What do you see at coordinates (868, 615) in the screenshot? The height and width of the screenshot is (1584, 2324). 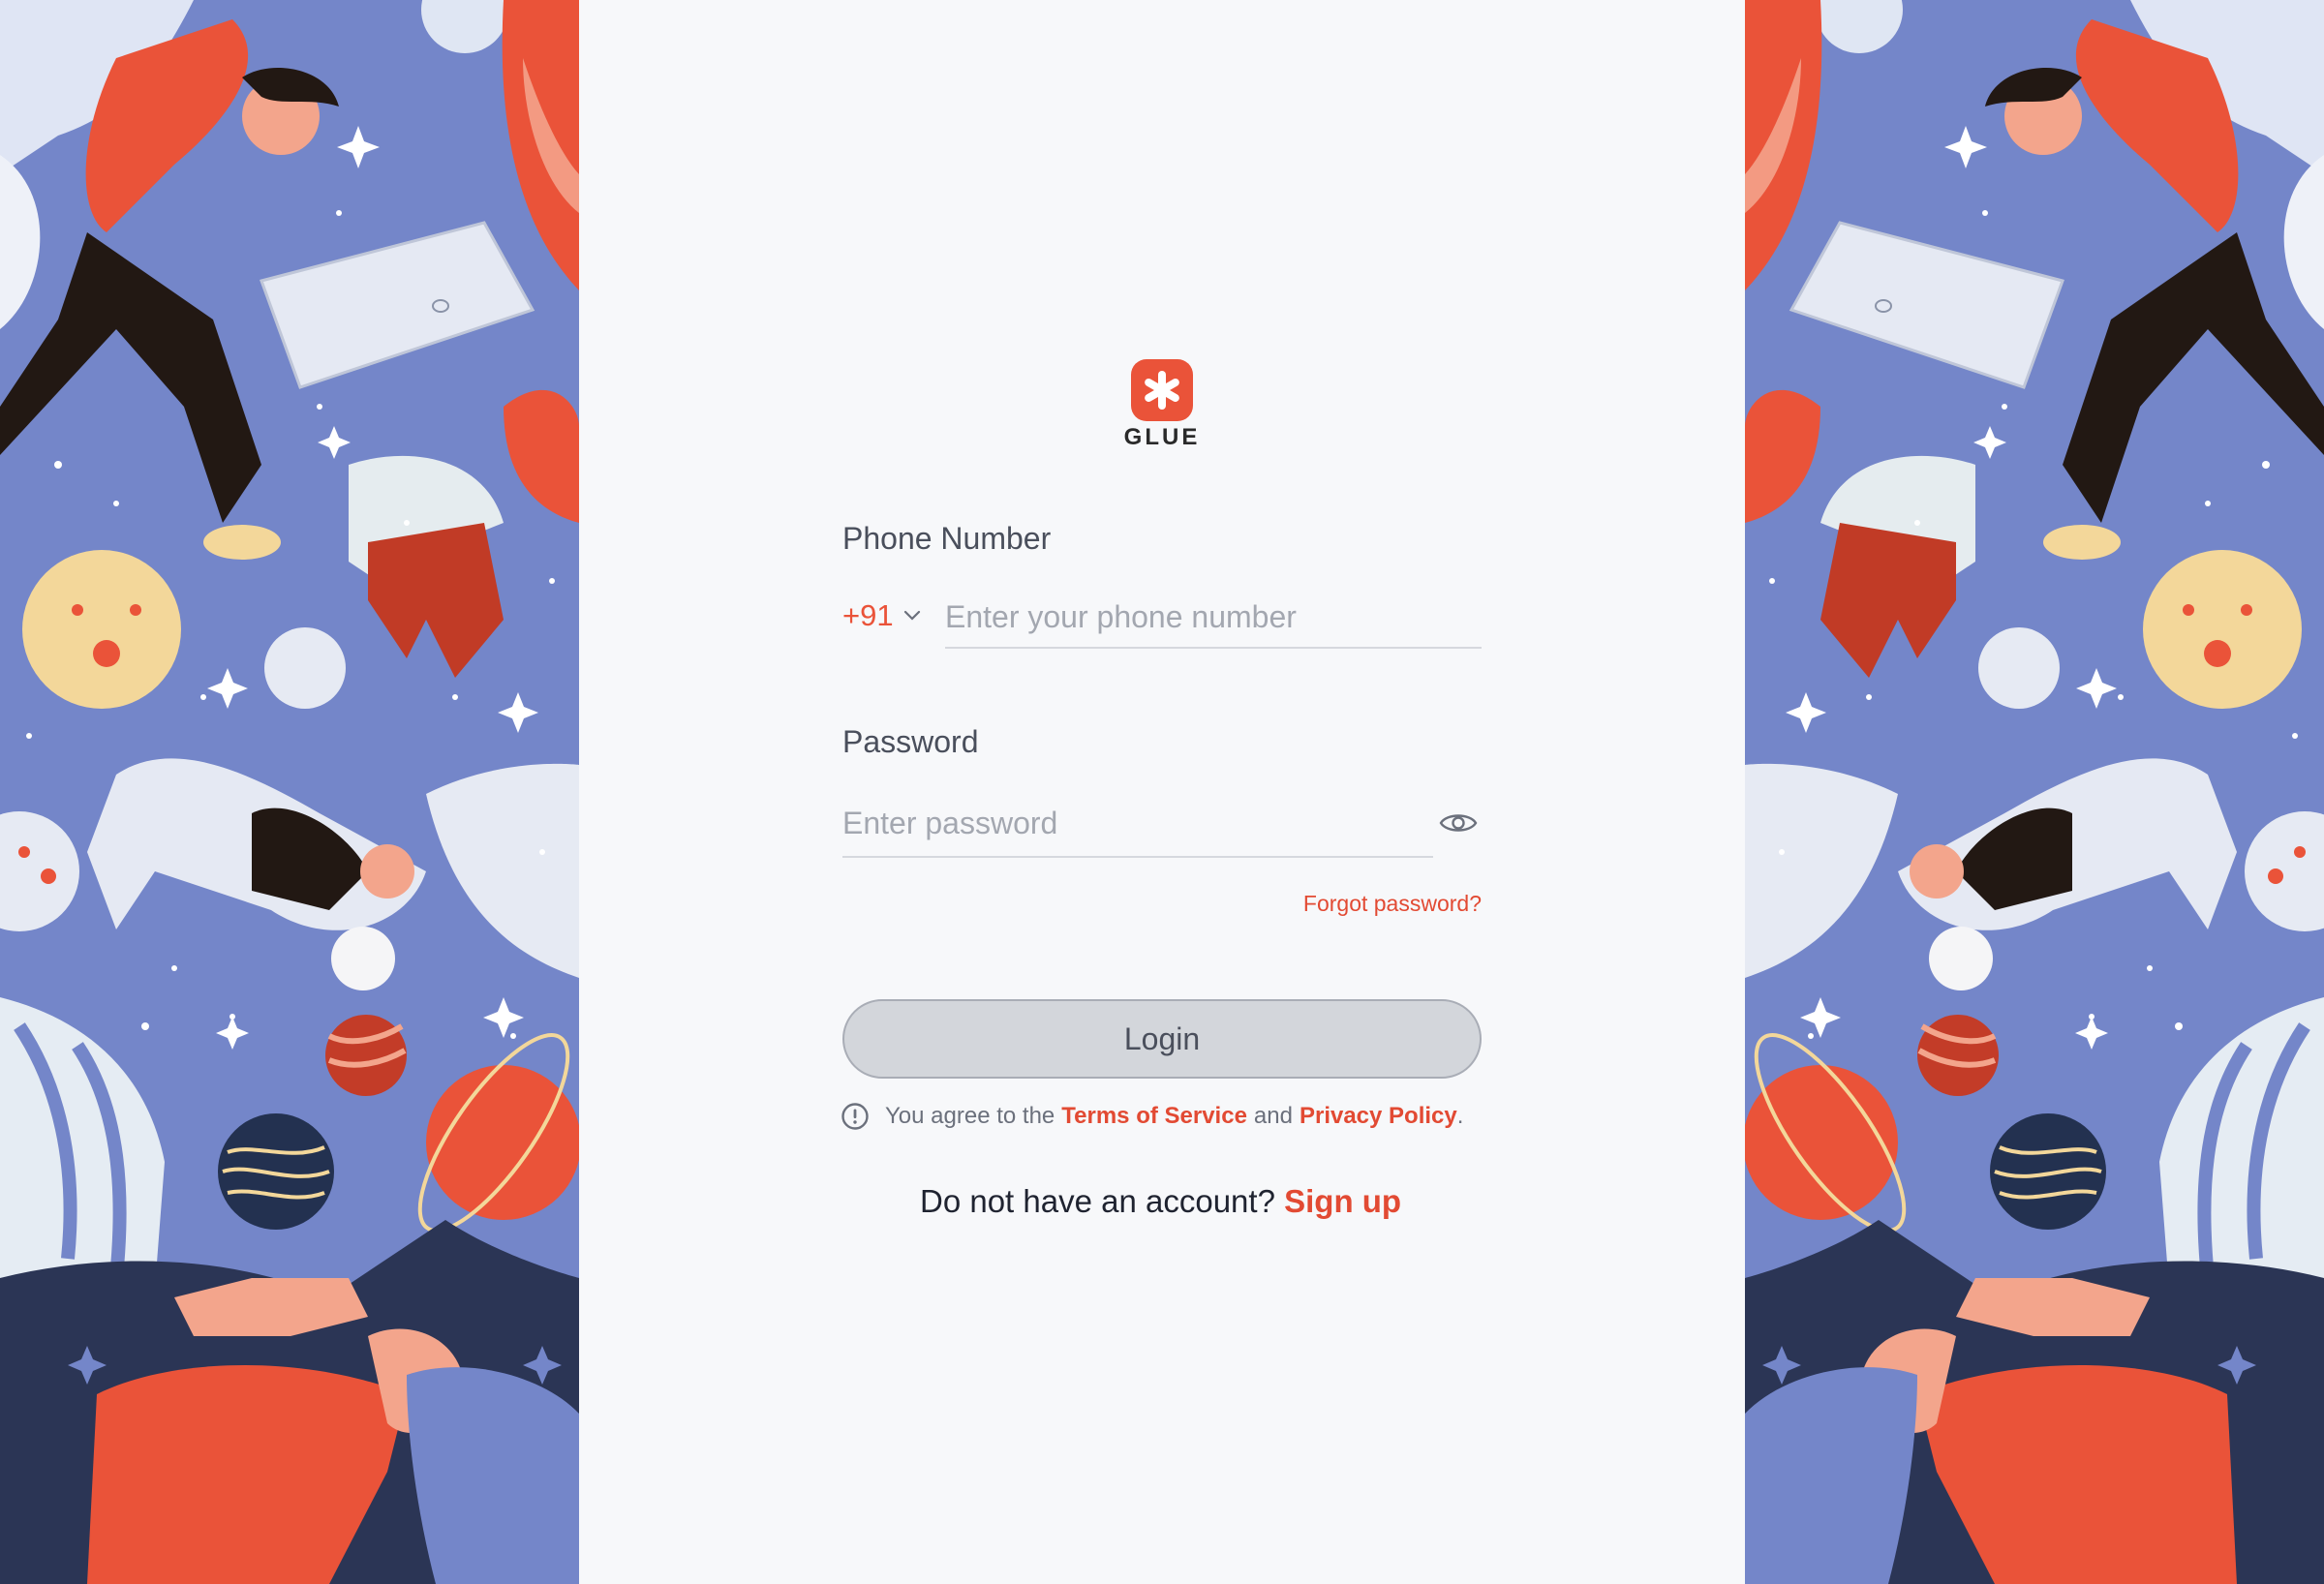 I see `country-code-value: +91` at bounding box center [868, 615].